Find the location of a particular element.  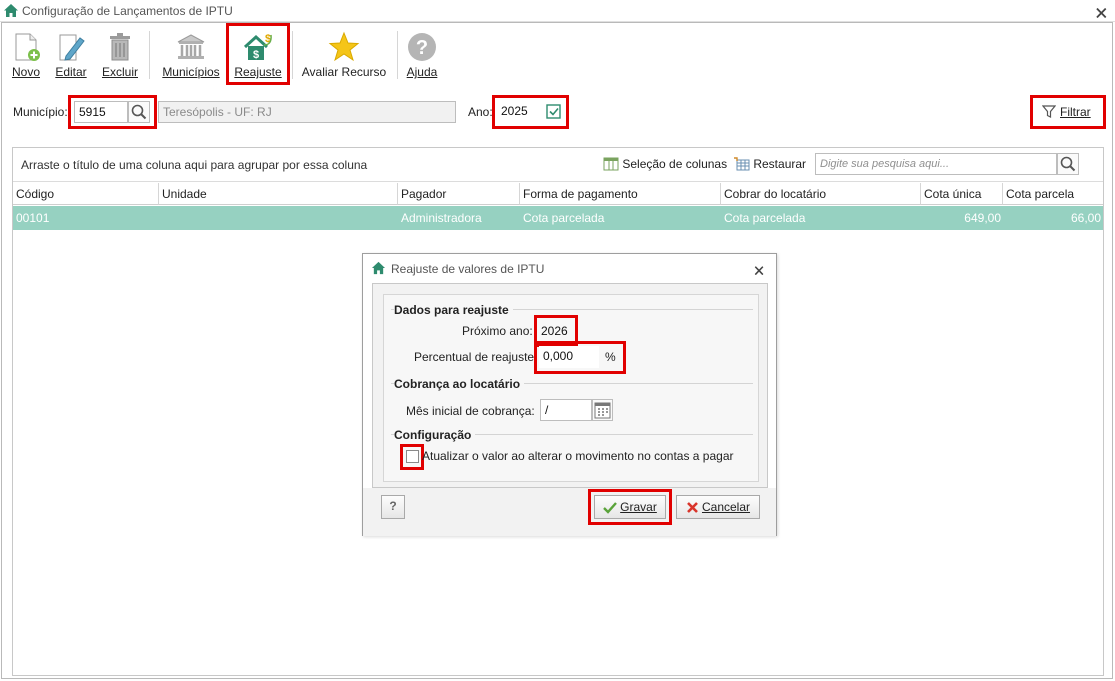

cell-cota-unica: 649,00 is located at coordinates (982, 218).